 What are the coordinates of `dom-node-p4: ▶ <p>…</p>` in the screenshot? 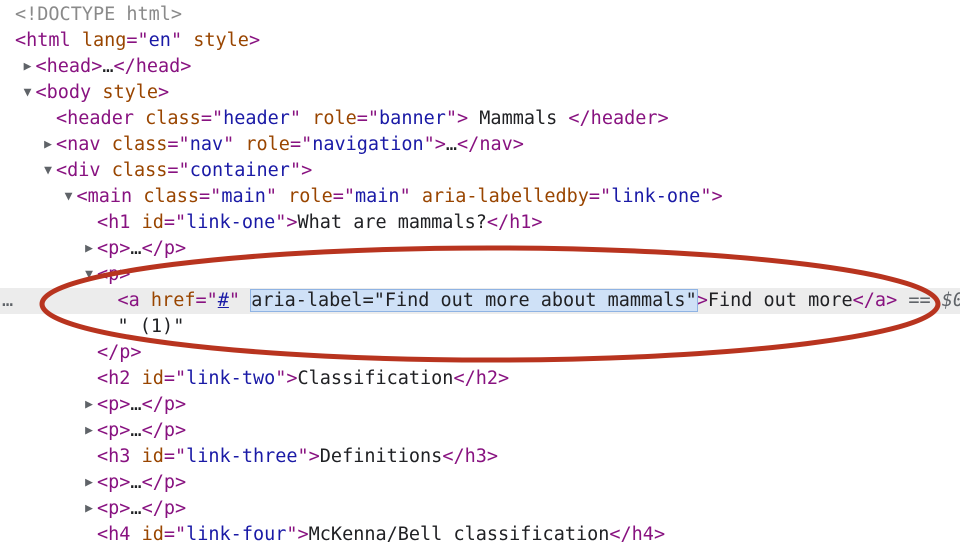 It's located at (480, 431).